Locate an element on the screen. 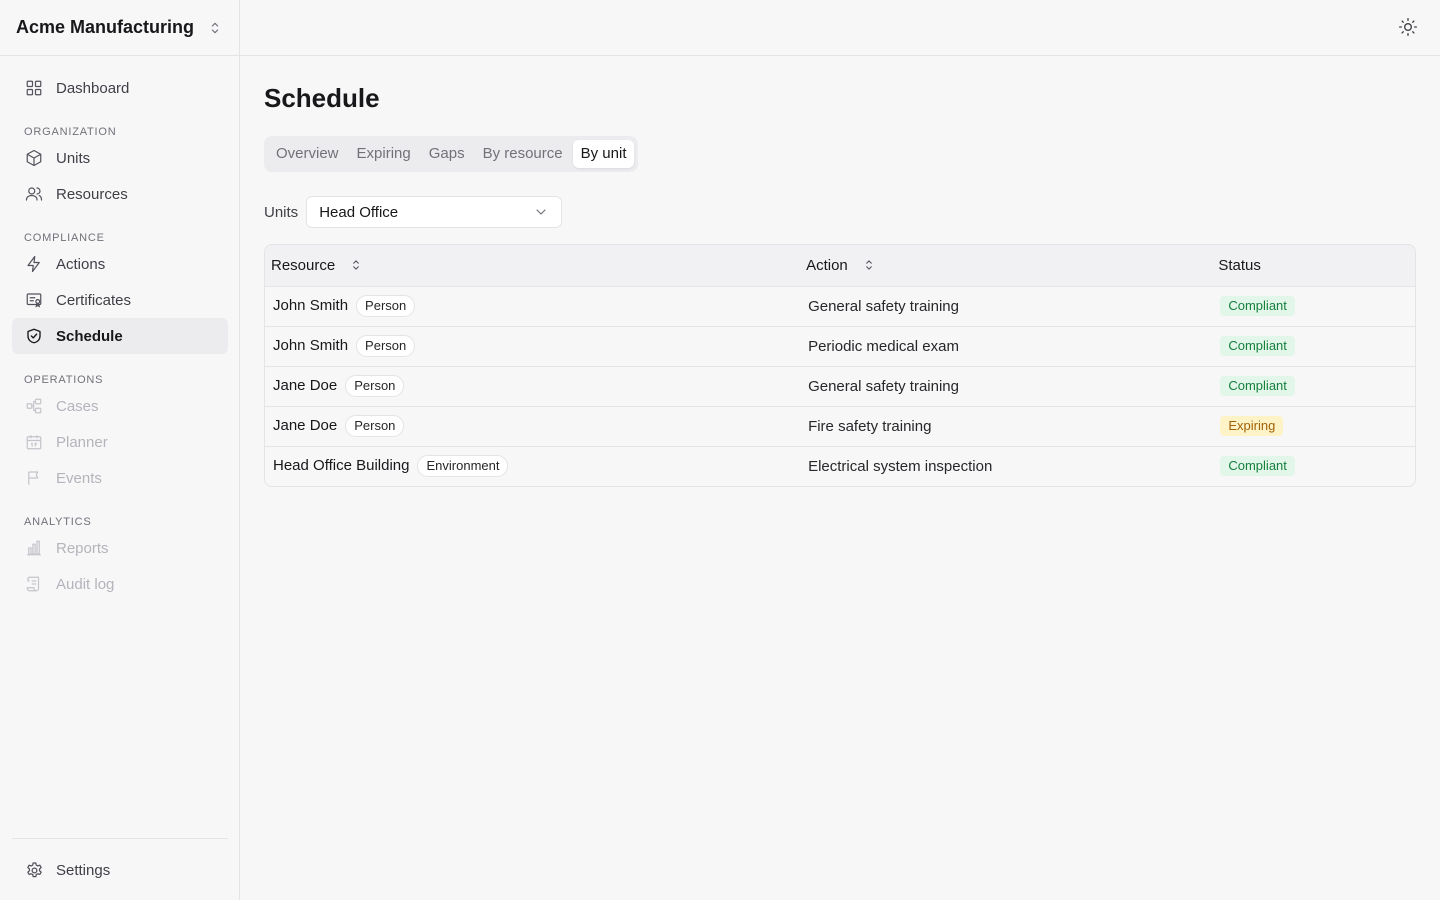  sidebar-item-label: Dashboard is located at coordinates (93, 88).